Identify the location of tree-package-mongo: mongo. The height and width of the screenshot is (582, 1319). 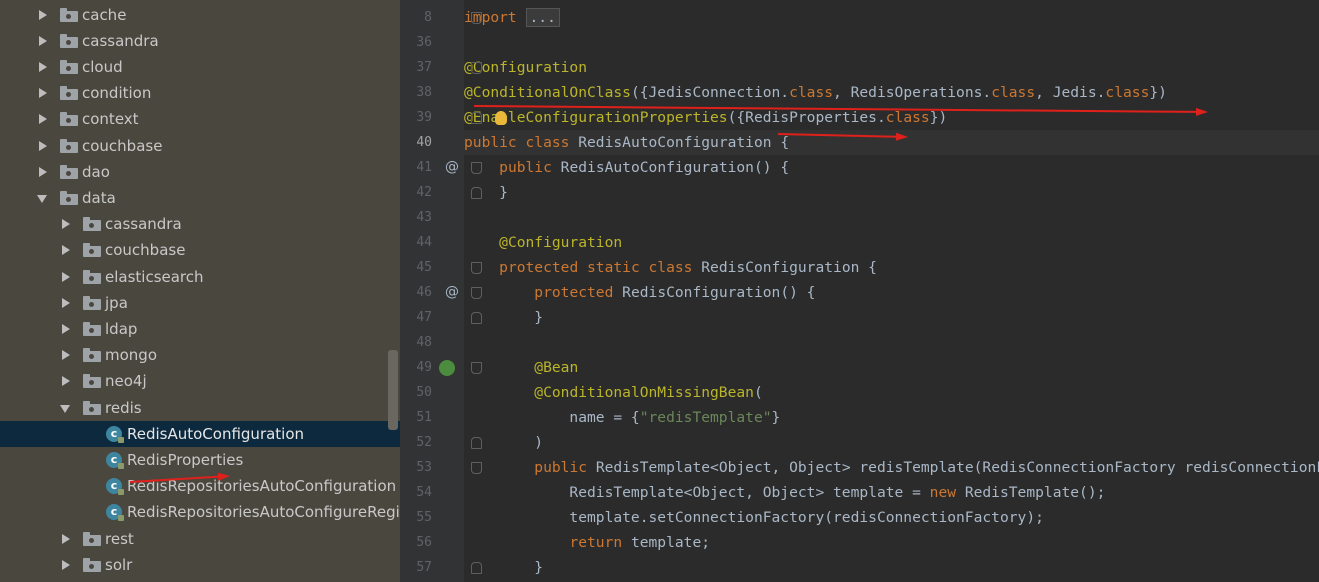
(200, 355).